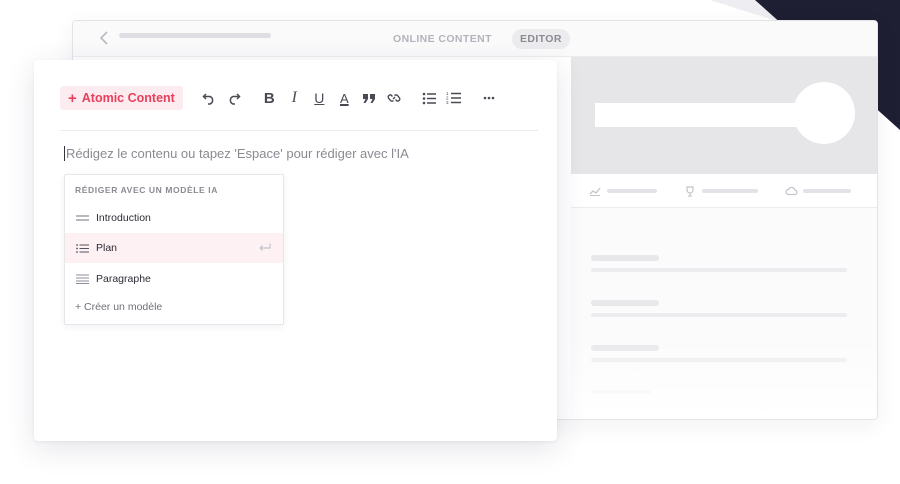 The width and height of the screenshot is (900, 484). Describe the element at coordinates (123, 218) in the screenshot. I see `ai-menu-item-label: Introduction` at that location.